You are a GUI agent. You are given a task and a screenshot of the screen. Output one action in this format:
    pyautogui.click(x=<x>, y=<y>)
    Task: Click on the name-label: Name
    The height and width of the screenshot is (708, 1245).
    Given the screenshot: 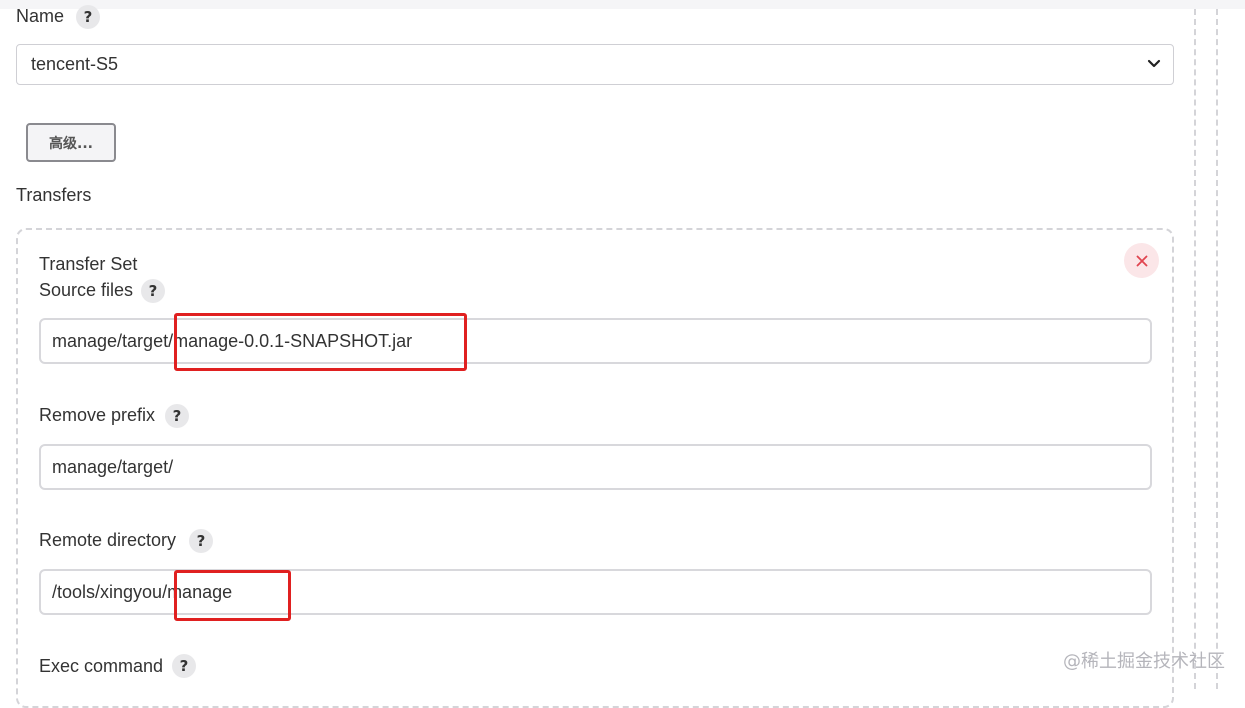 What is the action you would take?
    pyautogui.click(x=40, y=16)
    